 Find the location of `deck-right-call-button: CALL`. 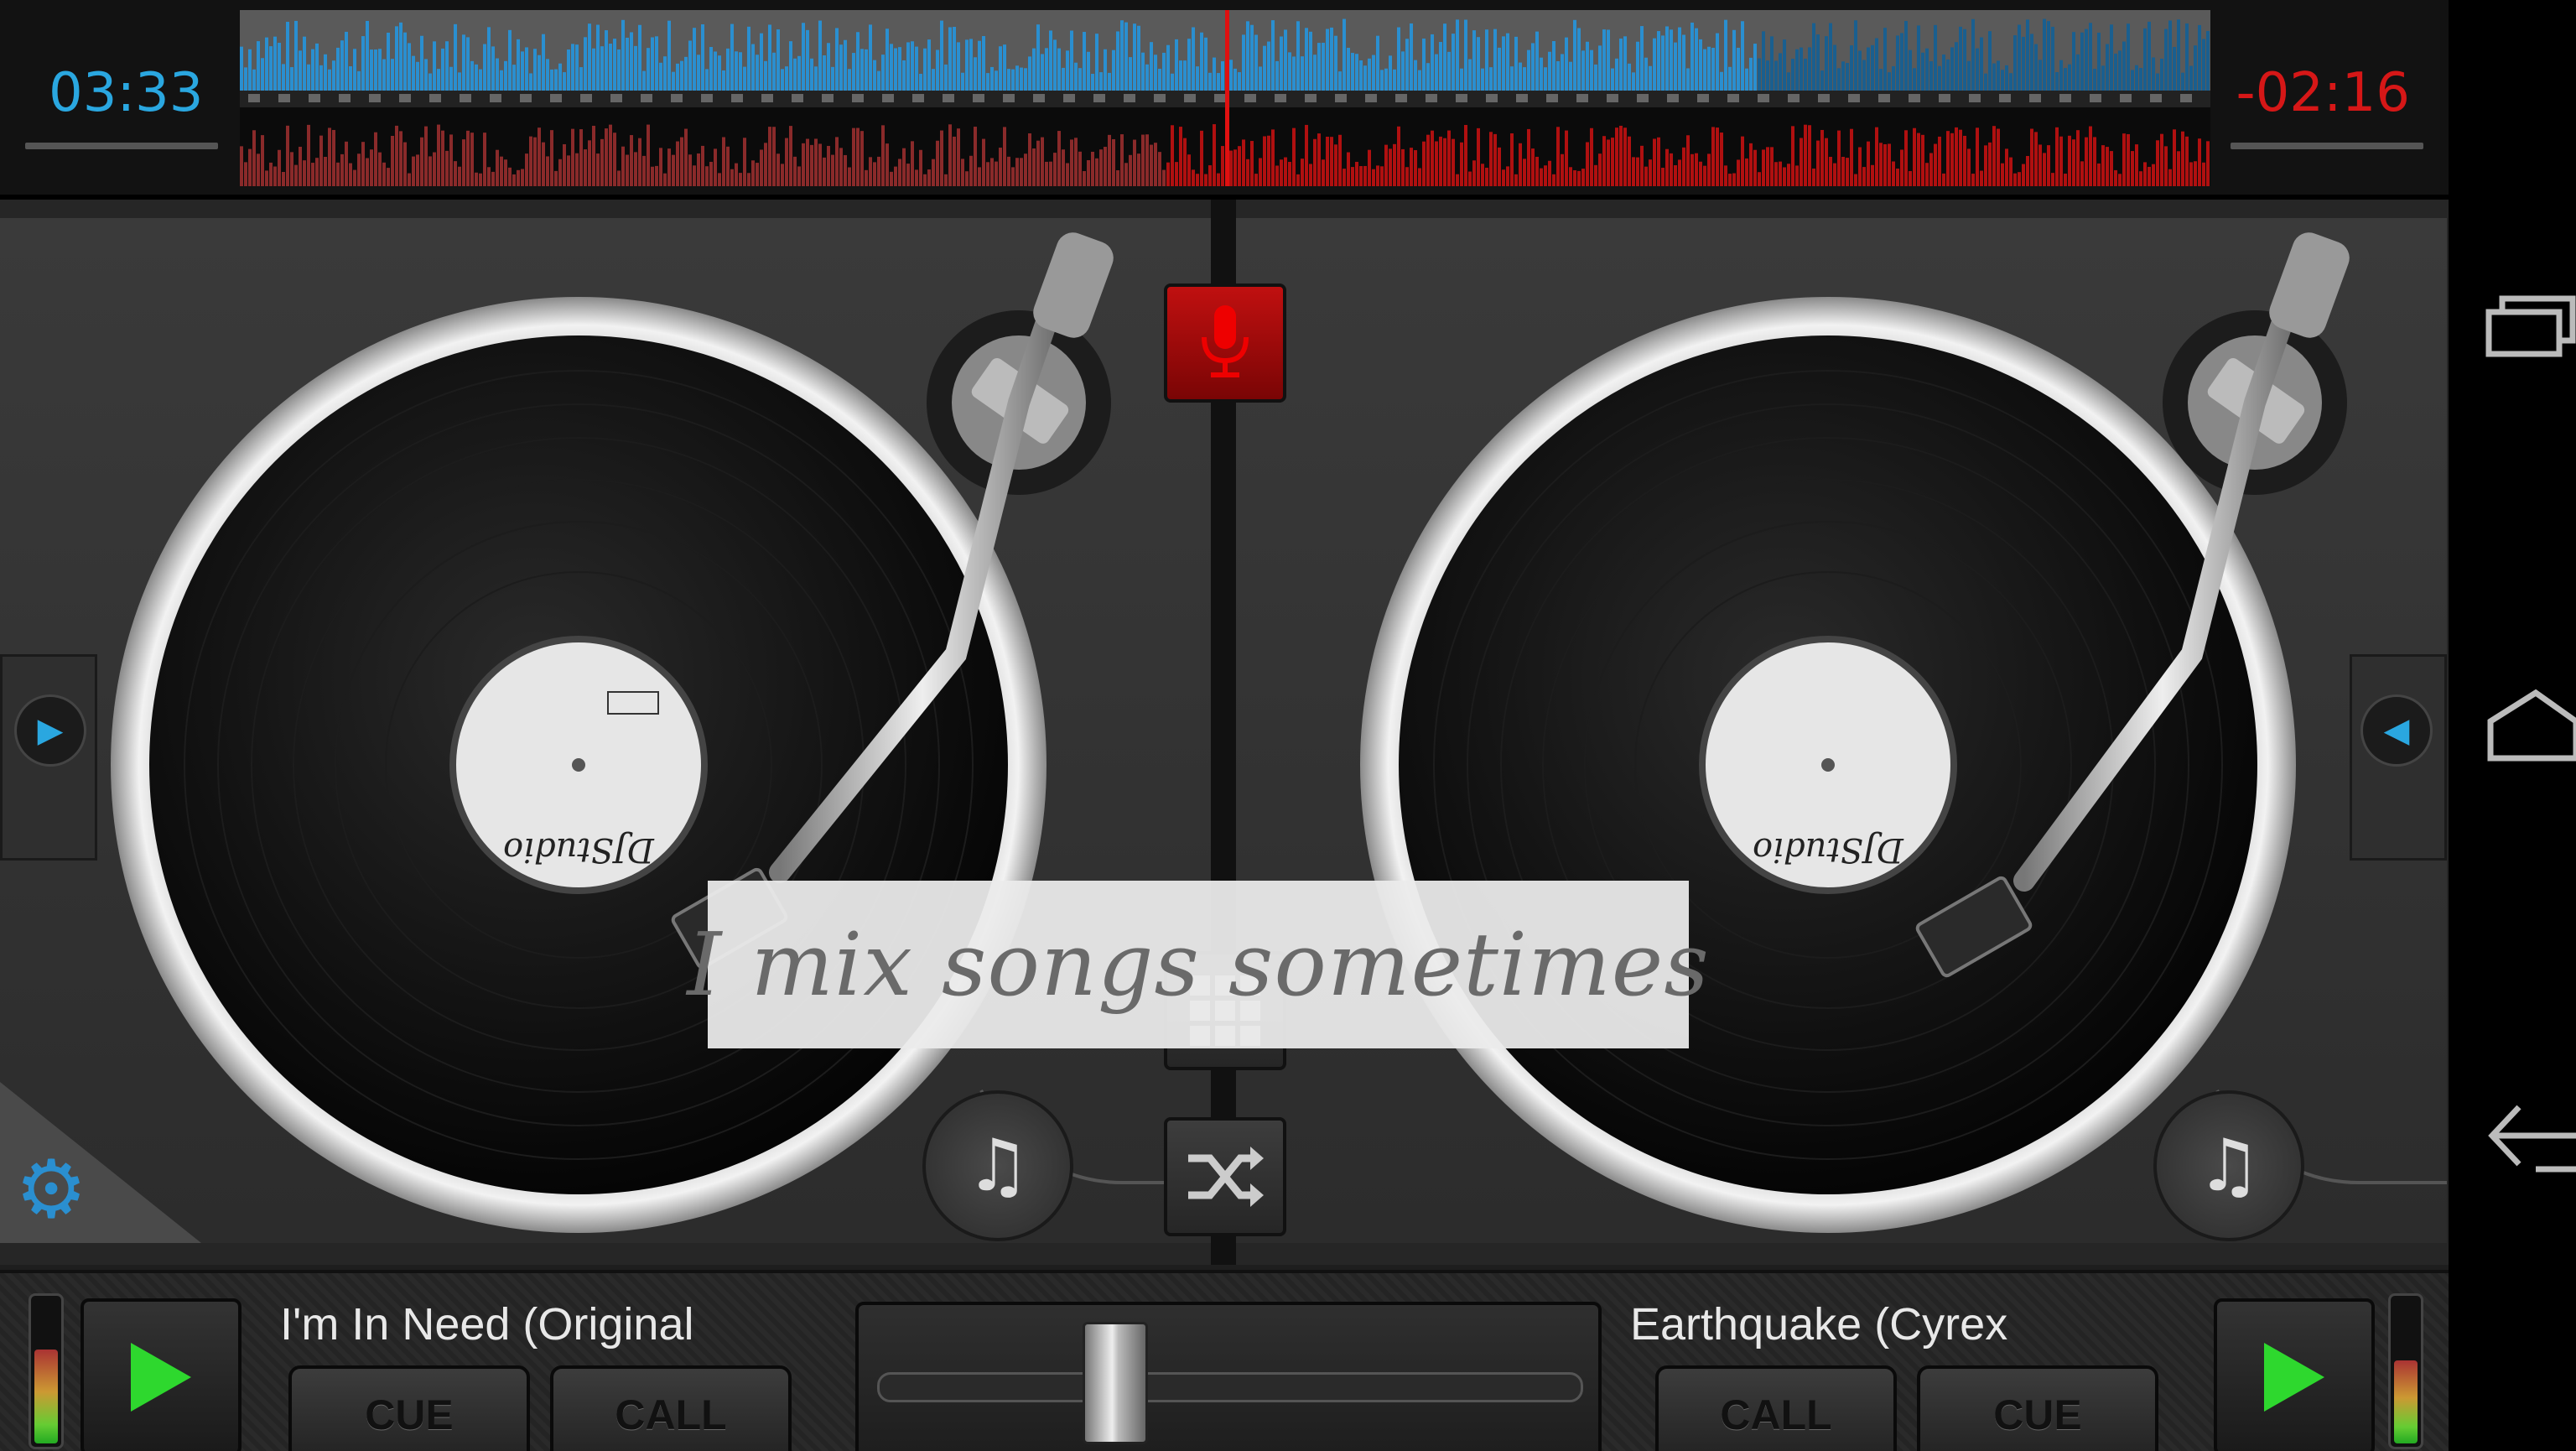

deck-right-call-button: CALL is located at coordinates (1776, 1408).